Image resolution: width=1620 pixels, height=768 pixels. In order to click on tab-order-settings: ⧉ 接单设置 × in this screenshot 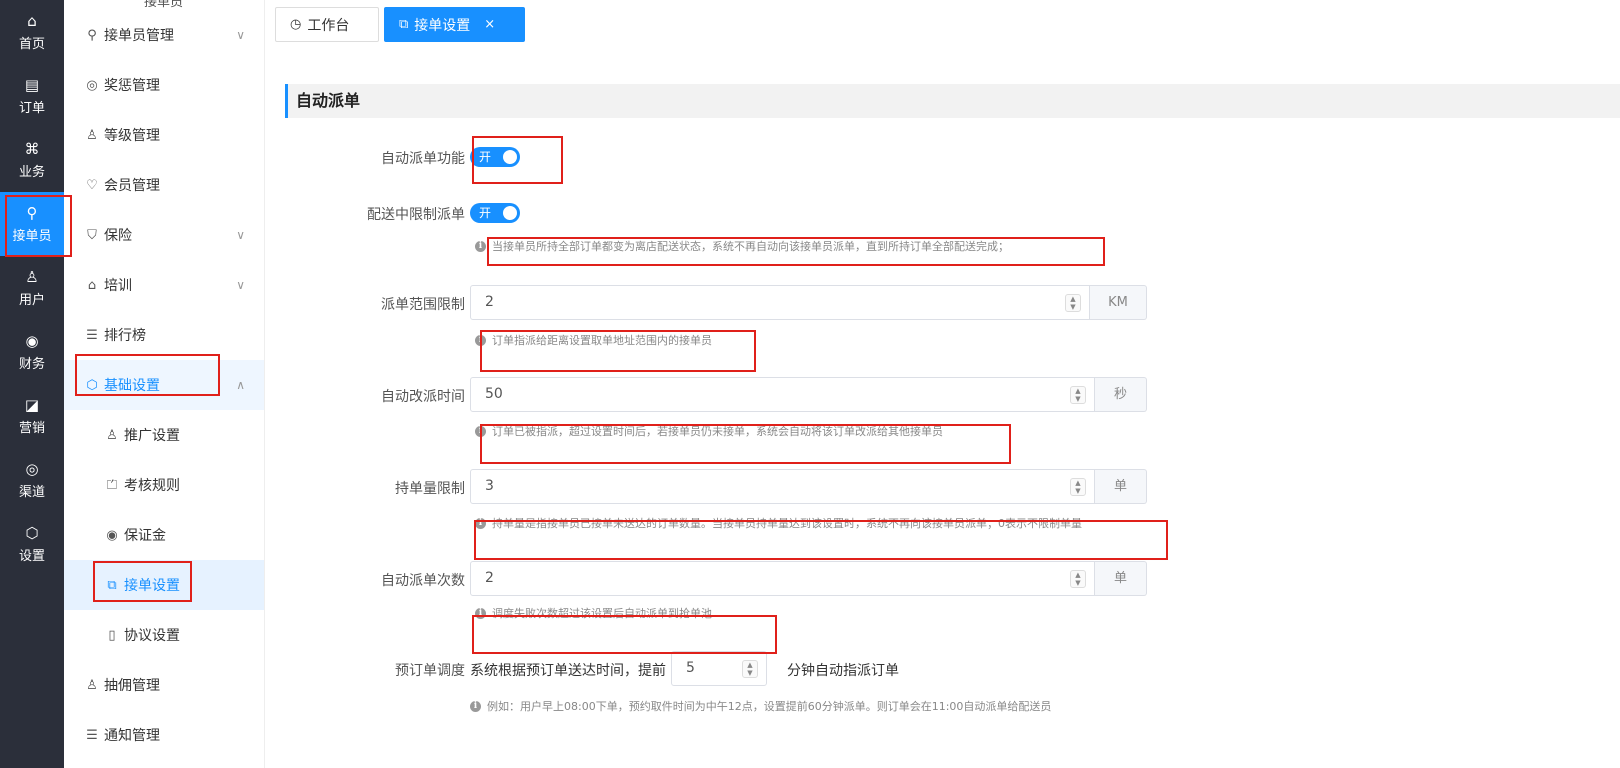, I will do `click(454, 24)`.